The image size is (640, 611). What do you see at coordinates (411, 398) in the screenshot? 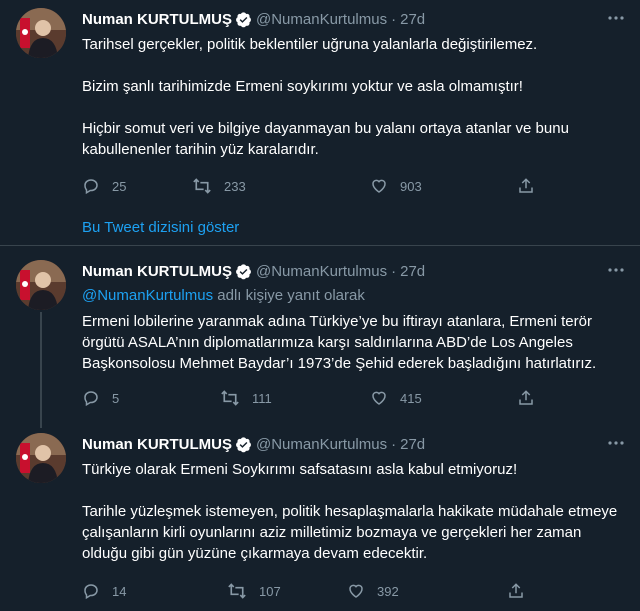
I see `like-count: 415` at bounding box center [411, 398].